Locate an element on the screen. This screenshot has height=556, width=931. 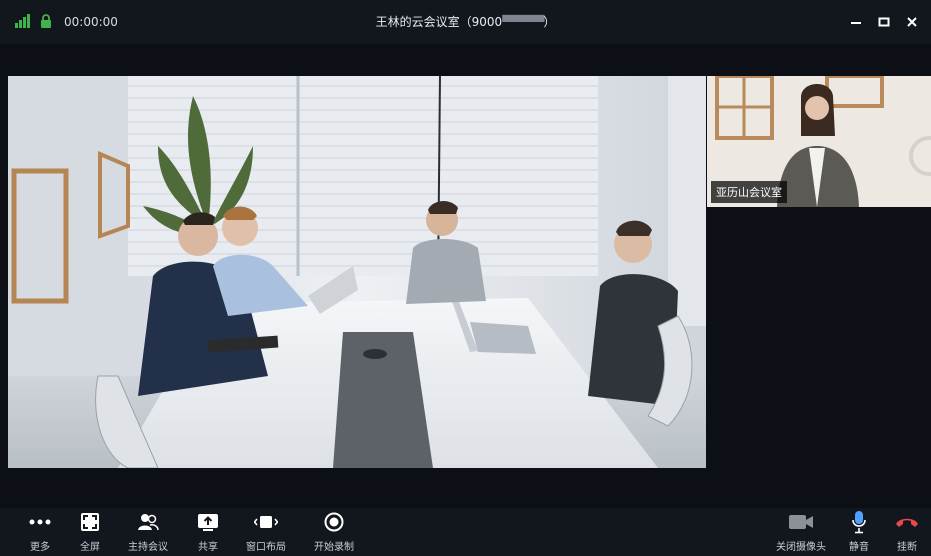
mute-button: 静音 is located at coordinates (859, 532).